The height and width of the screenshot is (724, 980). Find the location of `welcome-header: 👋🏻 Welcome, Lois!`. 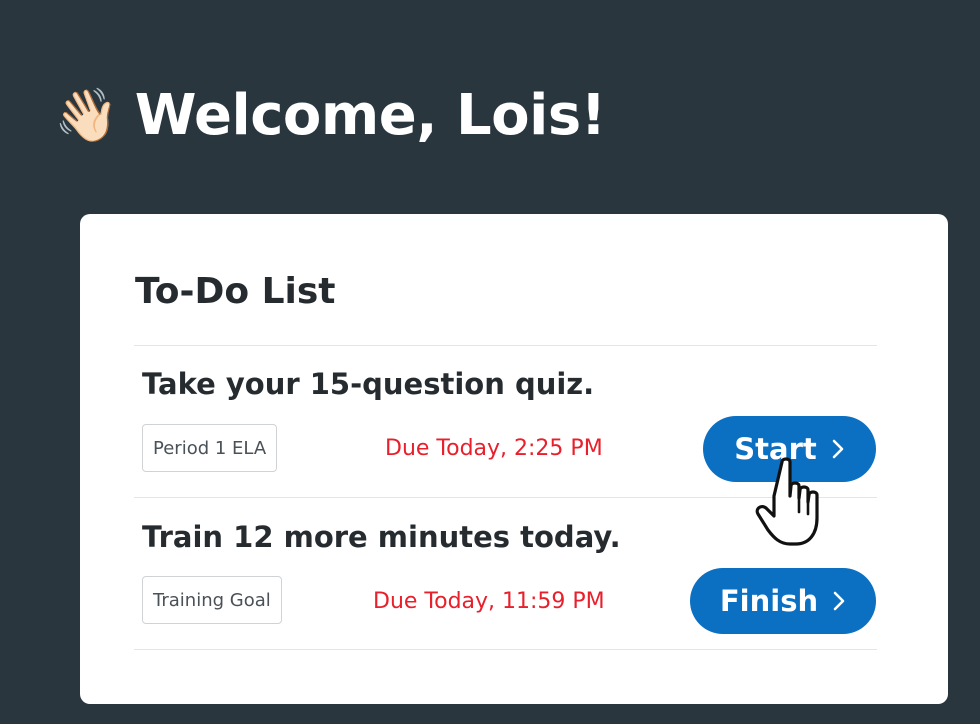

welcome-header: 👋🏻 Welcome, Lois! is located at coordinates (330, 116).